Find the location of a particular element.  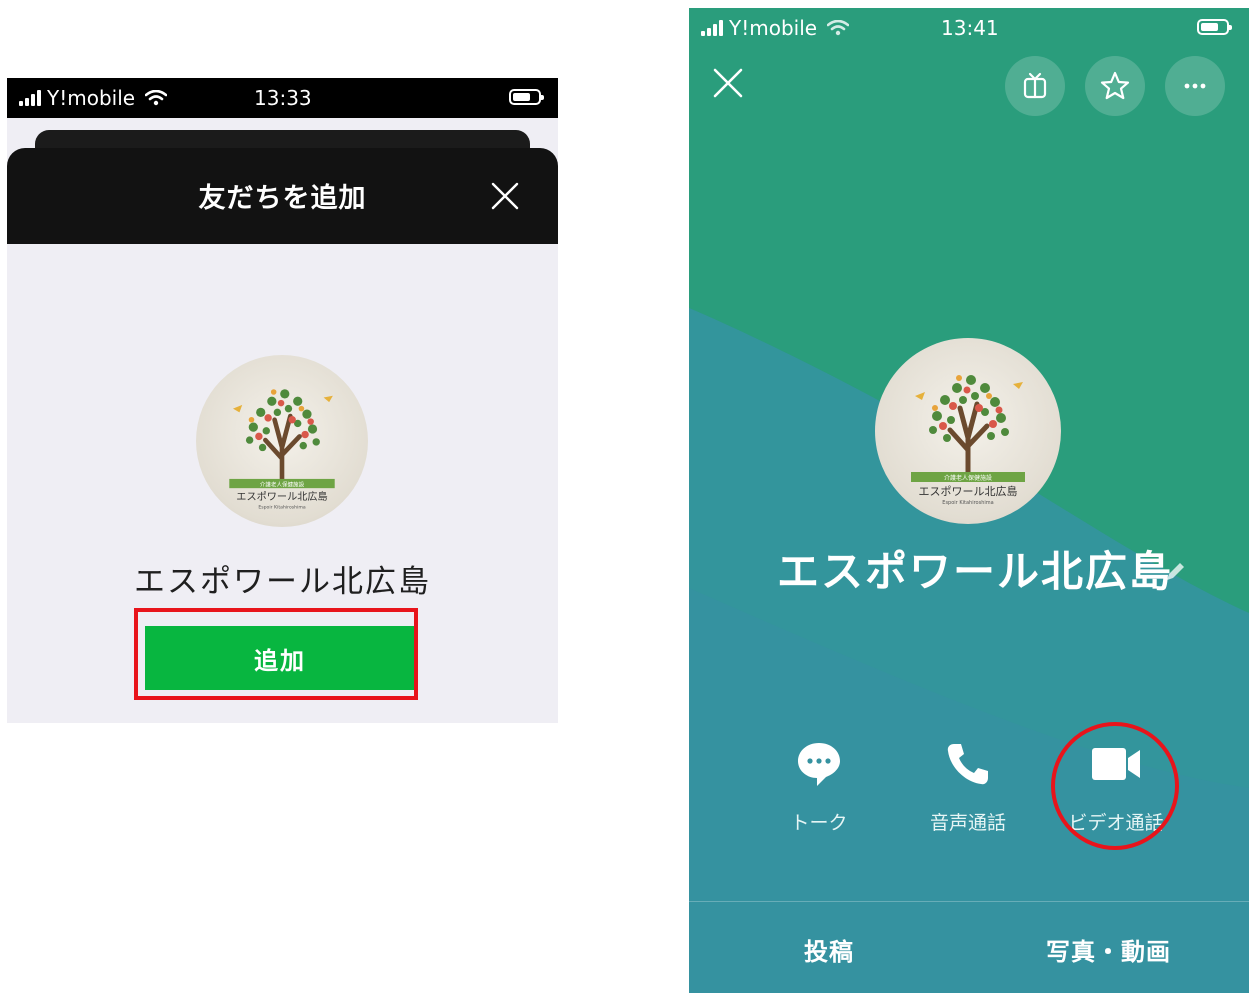

status-bar: Y!mobile 13:41 is located at coordinates (969, 28).